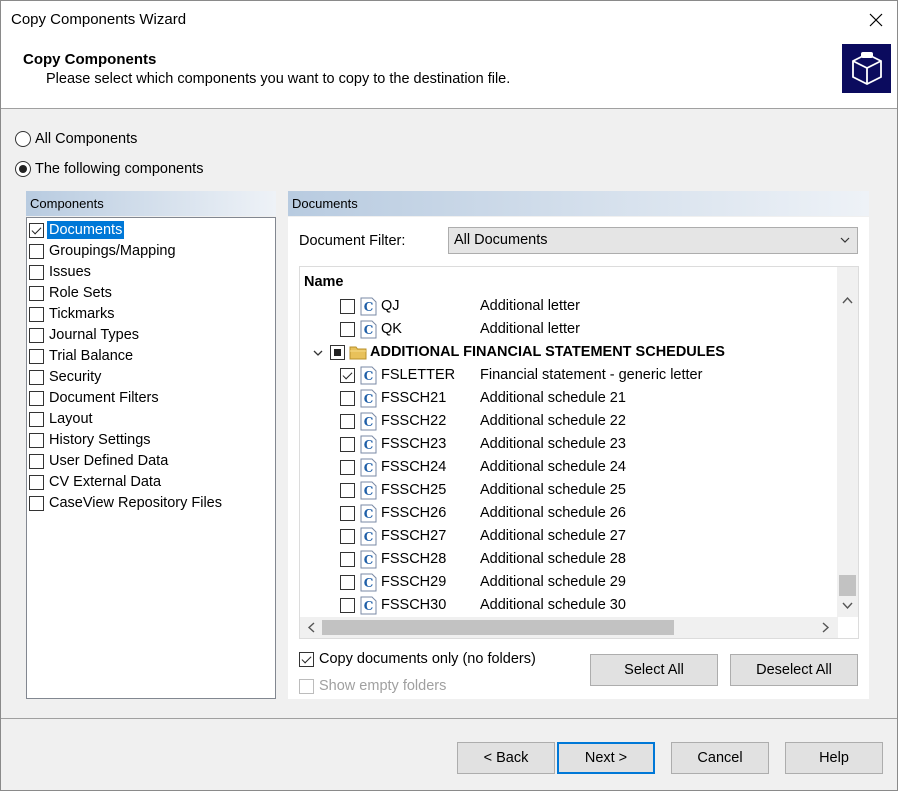 Image resolution: width=898 pixels, height=791 pixels. I want to click on component-item: Tickmarks, so click(73, 314).